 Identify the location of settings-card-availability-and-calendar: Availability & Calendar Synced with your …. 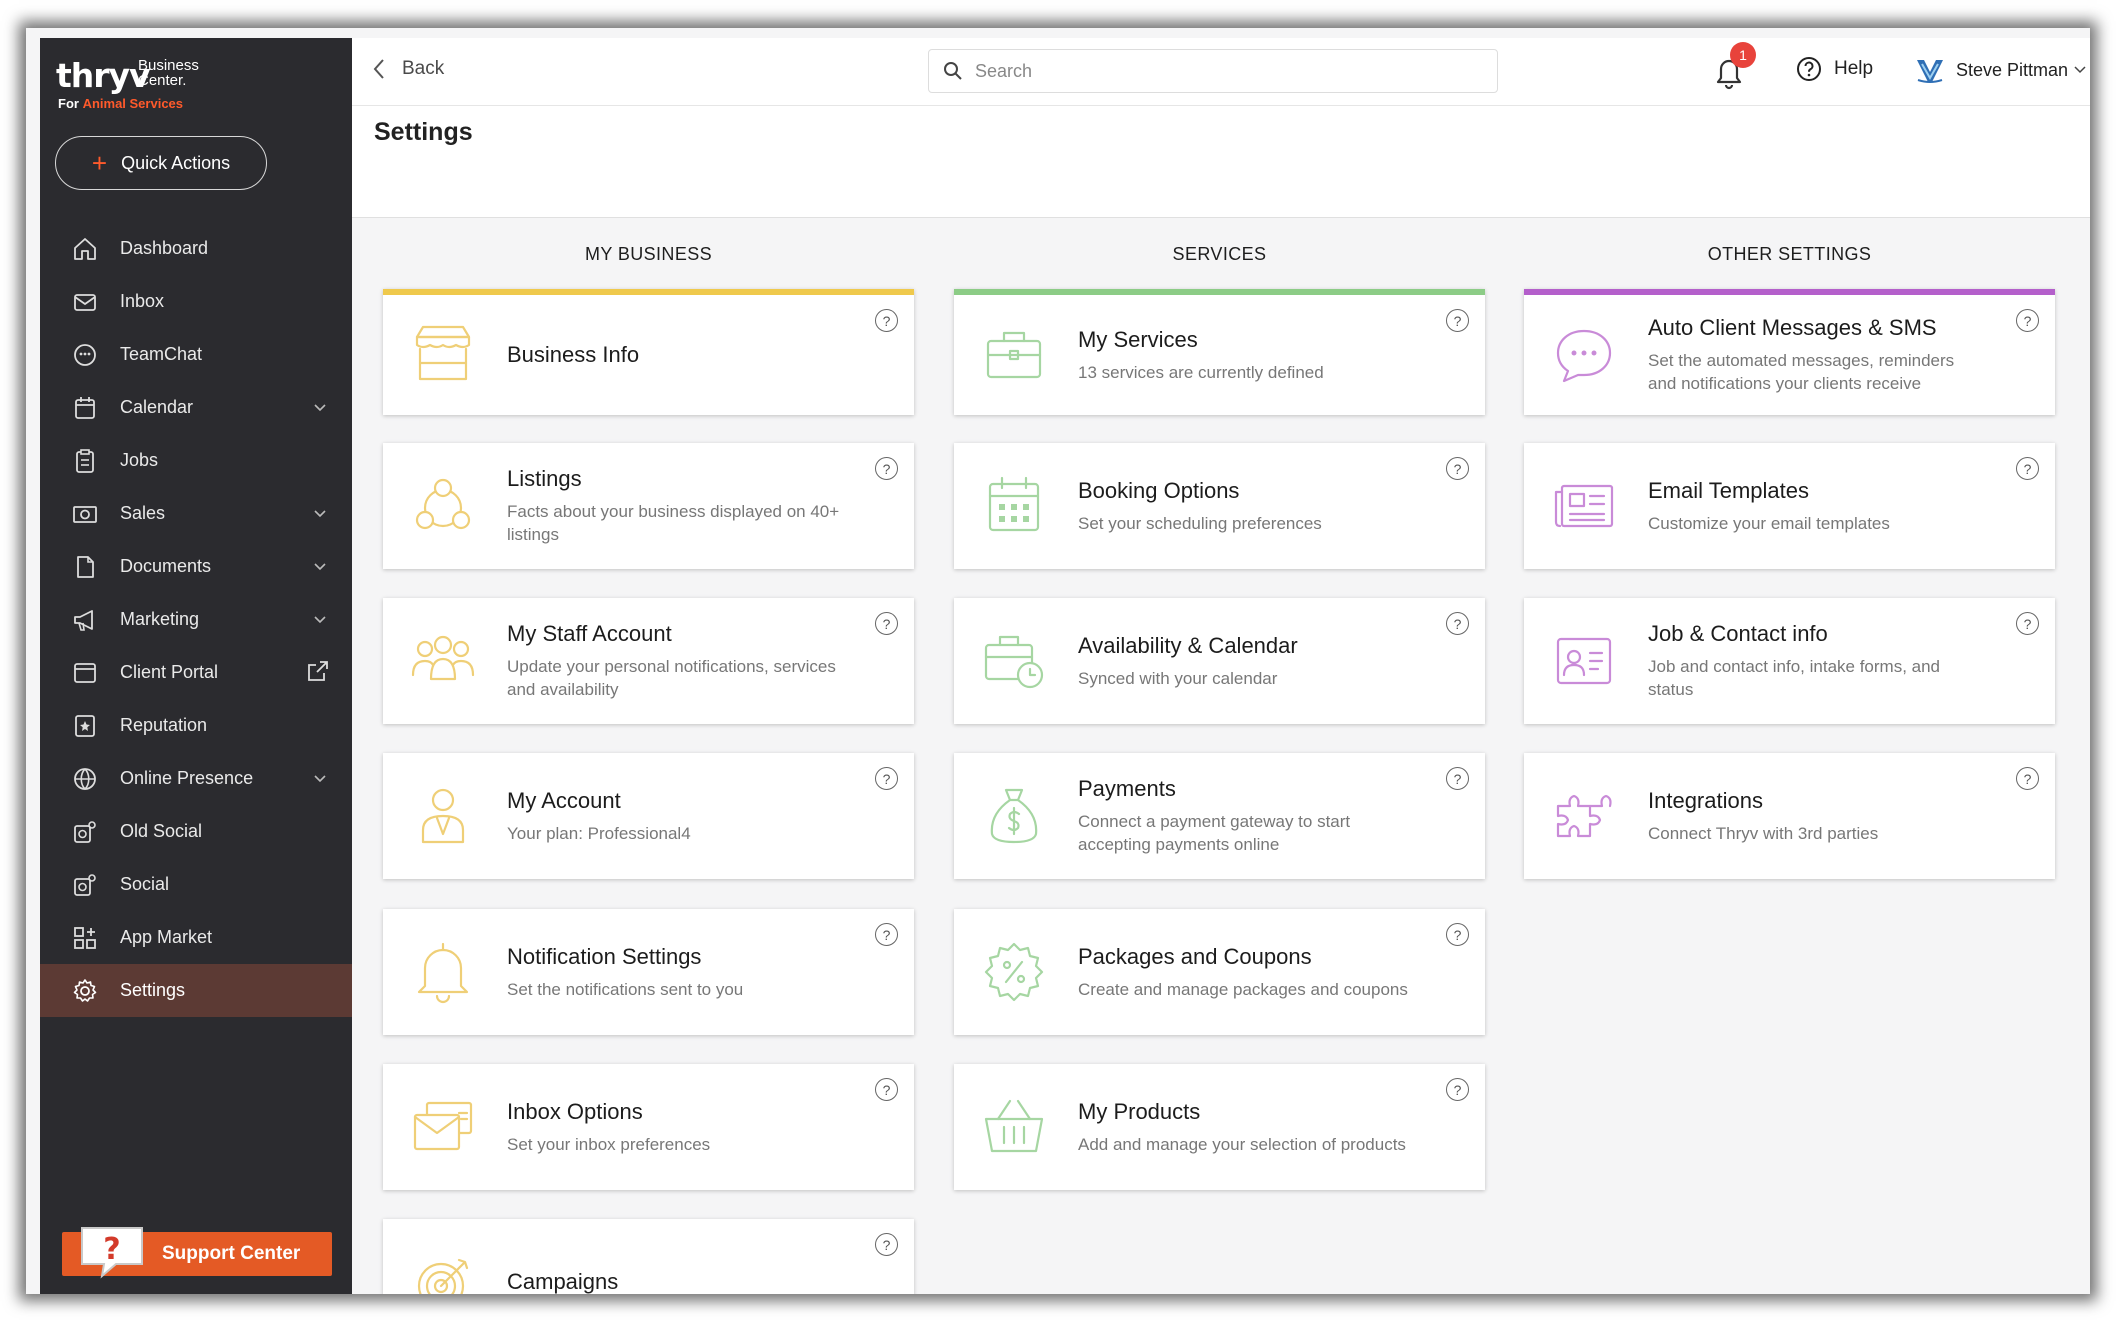
(1219, 661).